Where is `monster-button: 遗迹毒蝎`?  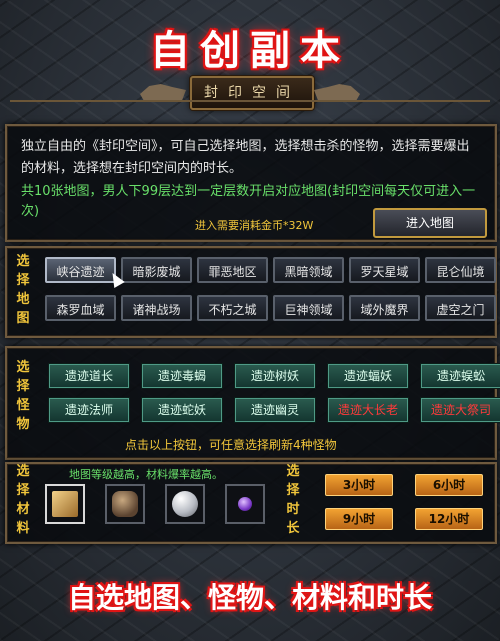
monster-button: 遗迹毒蝎 is located at coordinates (182, 376).